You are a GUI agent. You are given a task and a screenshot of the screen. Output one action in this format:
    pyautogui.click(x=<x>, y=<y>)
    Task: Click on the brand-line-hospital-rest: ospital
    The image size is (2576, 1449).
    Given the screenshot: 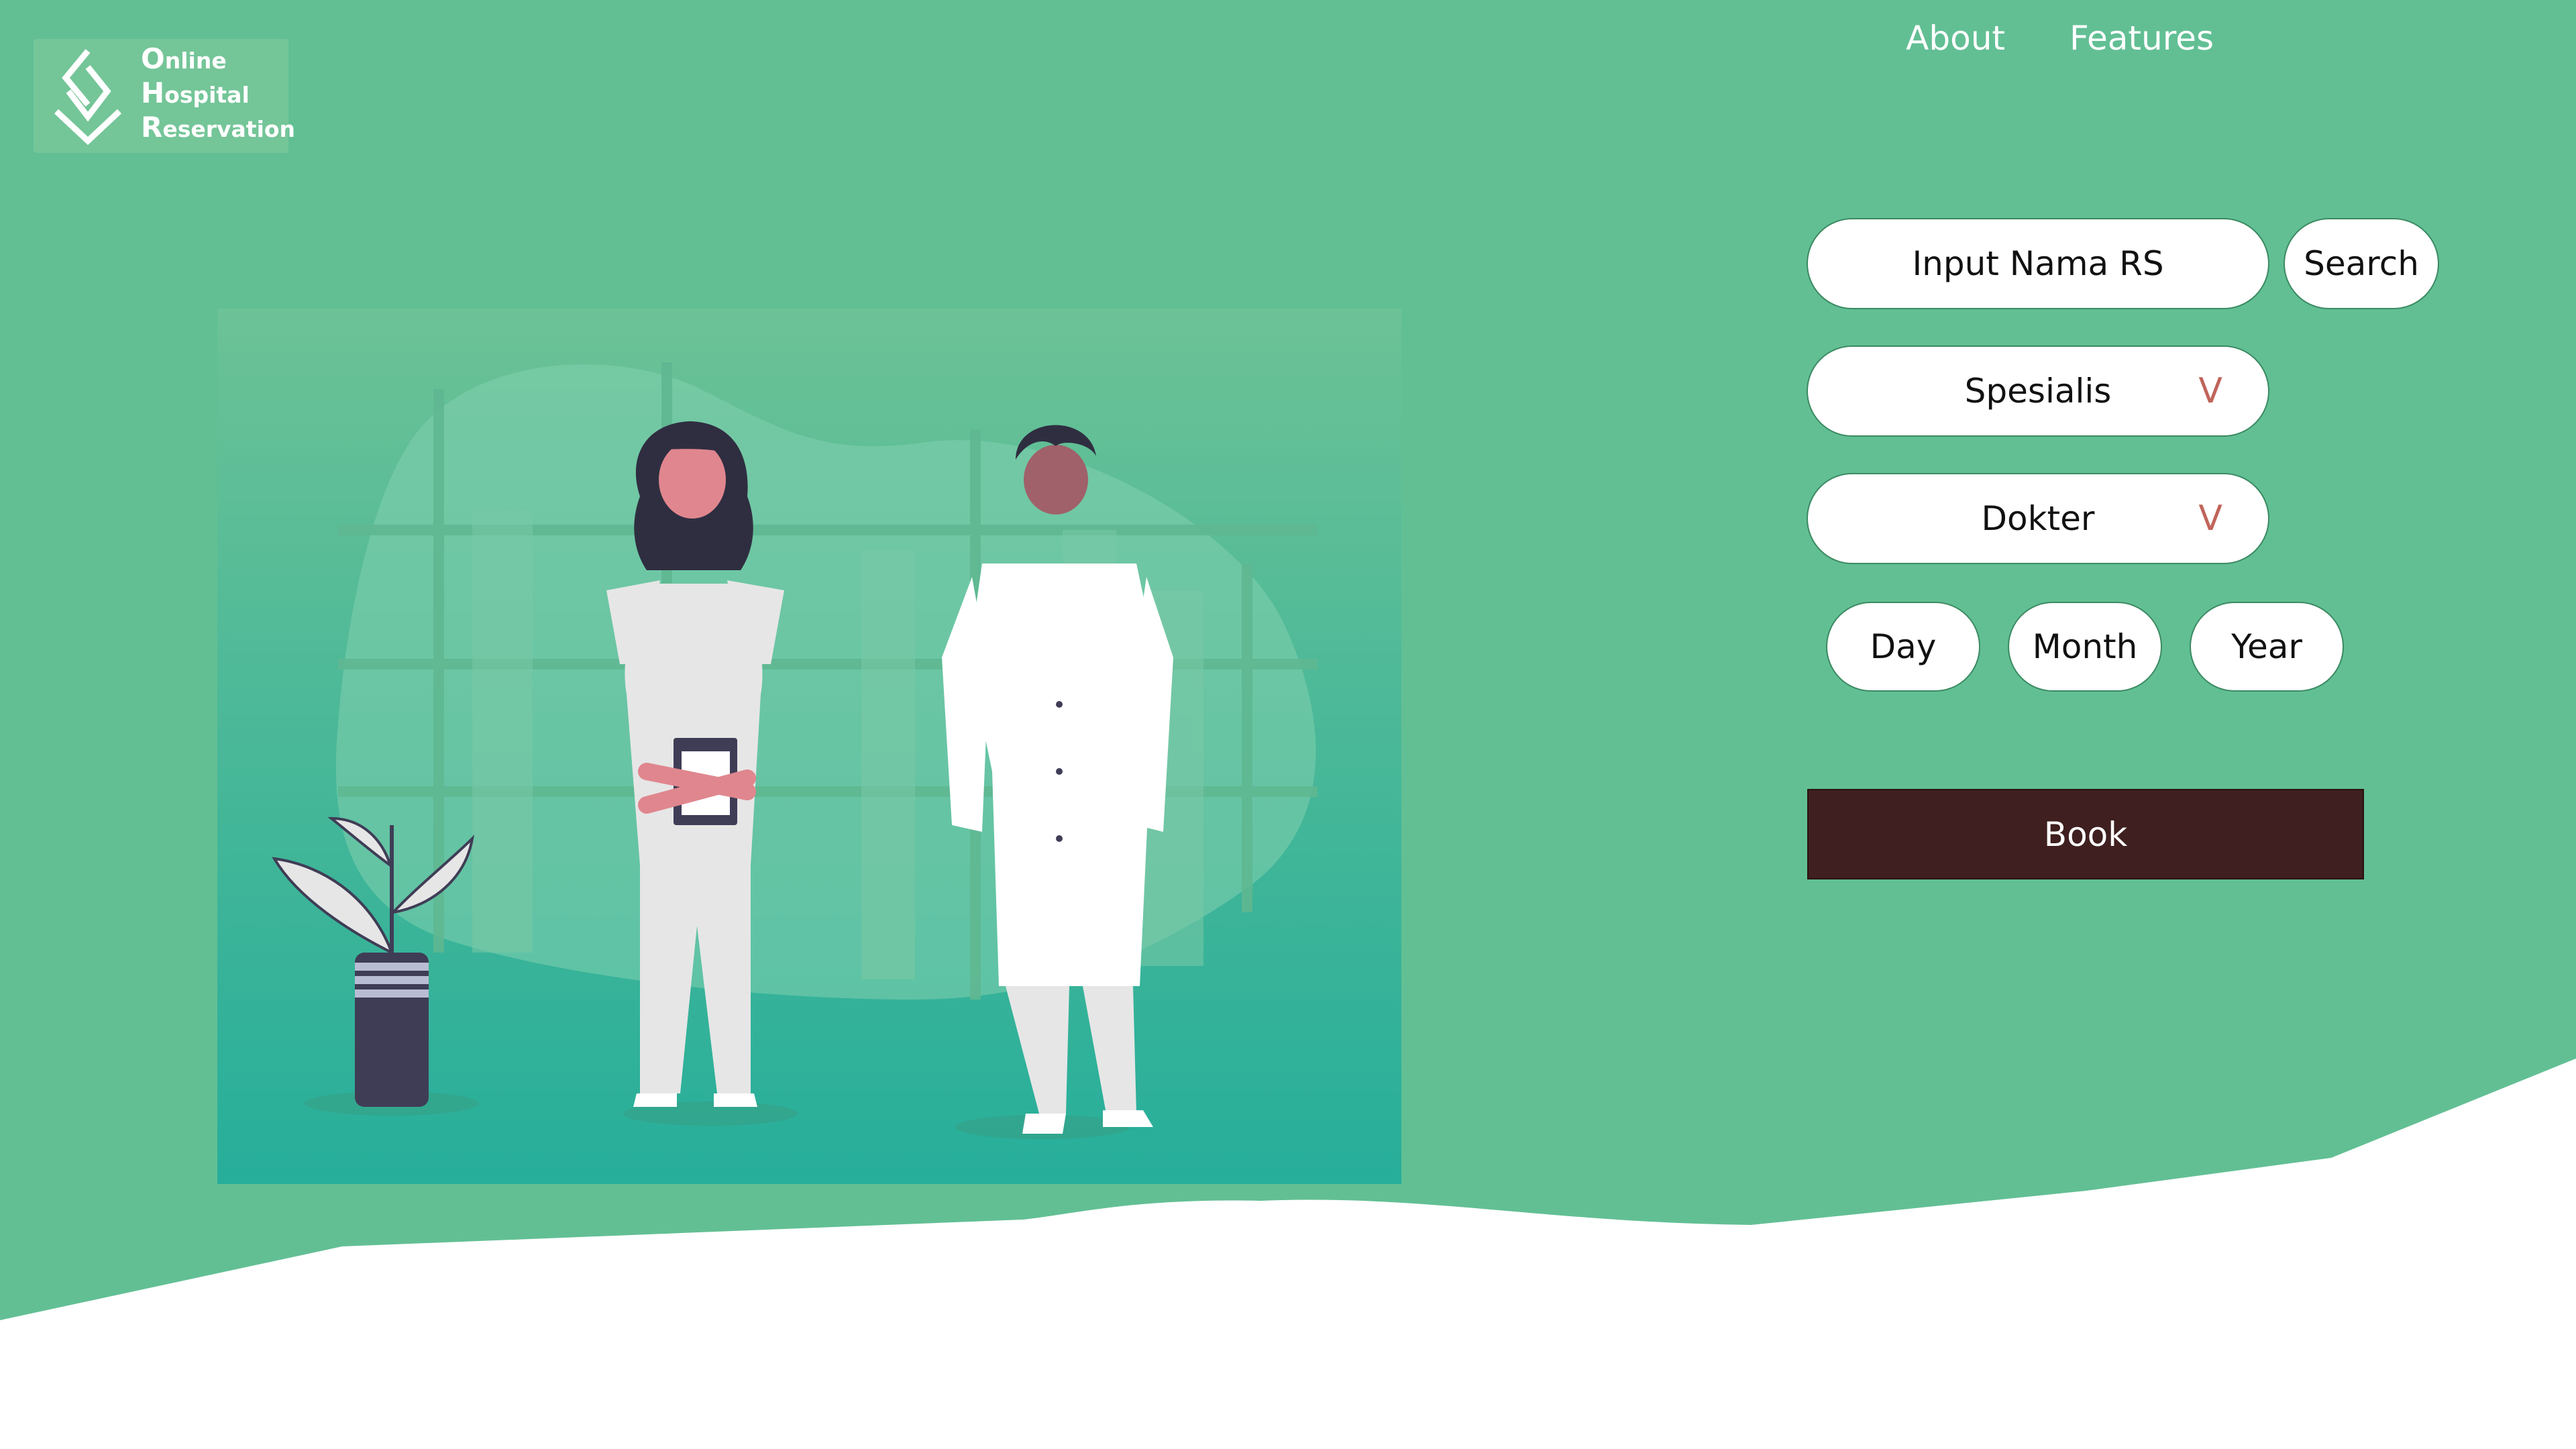 What is the action you would take?
    pyautogui.click(x=207, y=95)
    